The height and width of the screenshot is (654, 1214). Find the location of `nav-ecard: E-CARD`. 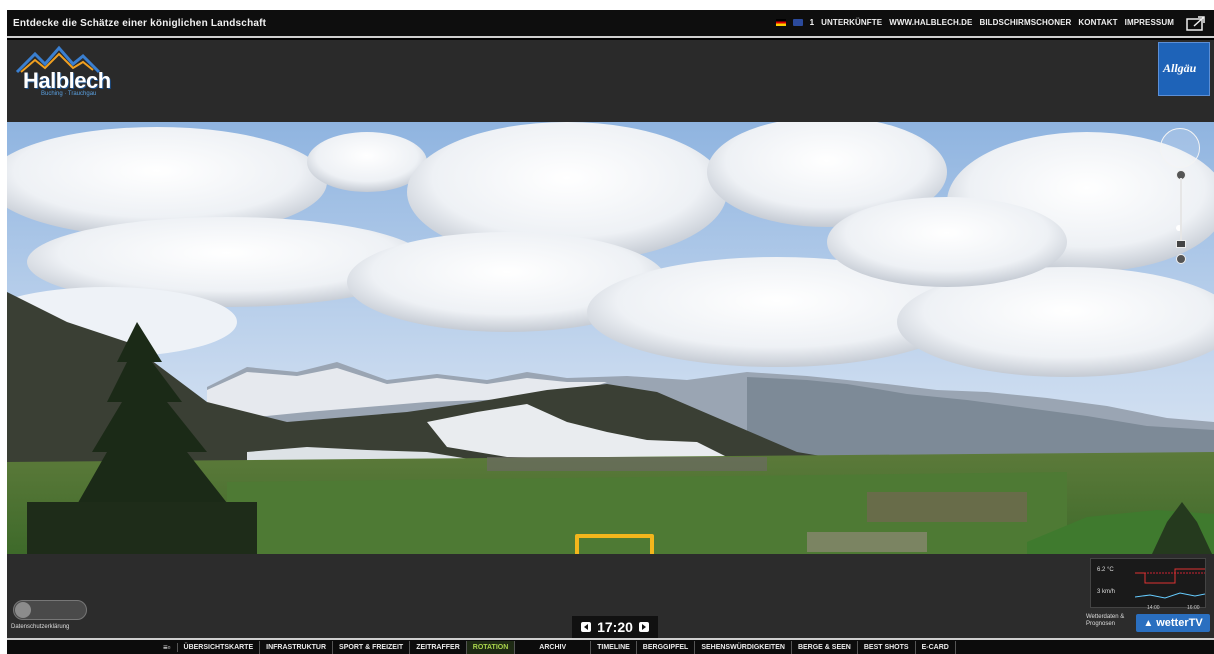

nav-ecard: E-CARD is located at coordinates (936, 647).